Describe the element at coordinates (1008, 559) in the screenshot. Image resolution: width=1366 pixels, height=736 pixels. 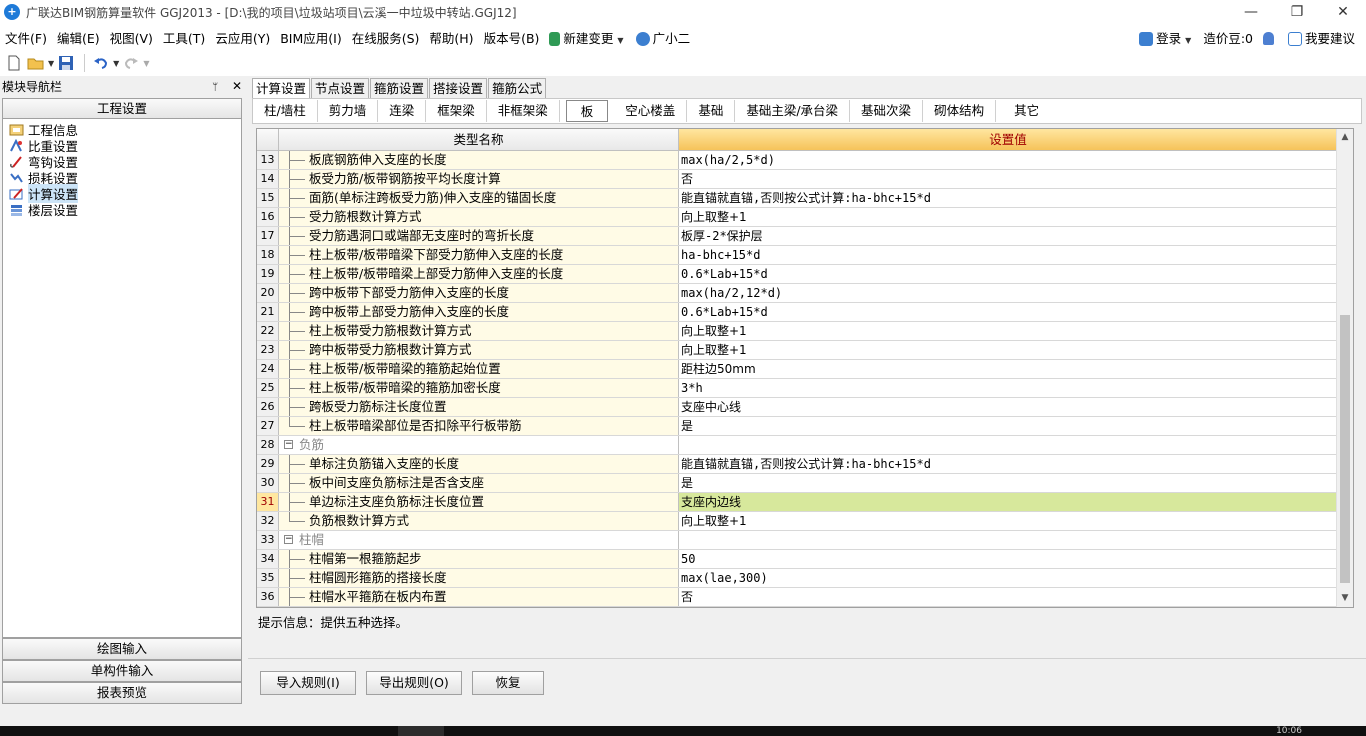
I see `setting-value-cell: 50` at that location.